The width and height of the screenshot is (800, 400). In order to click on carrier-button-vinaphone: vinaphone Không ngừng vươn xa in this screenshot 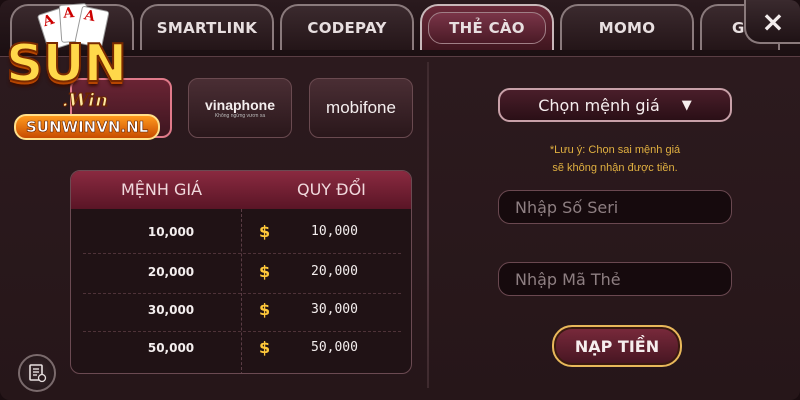, I will do `click(240, 108)`.